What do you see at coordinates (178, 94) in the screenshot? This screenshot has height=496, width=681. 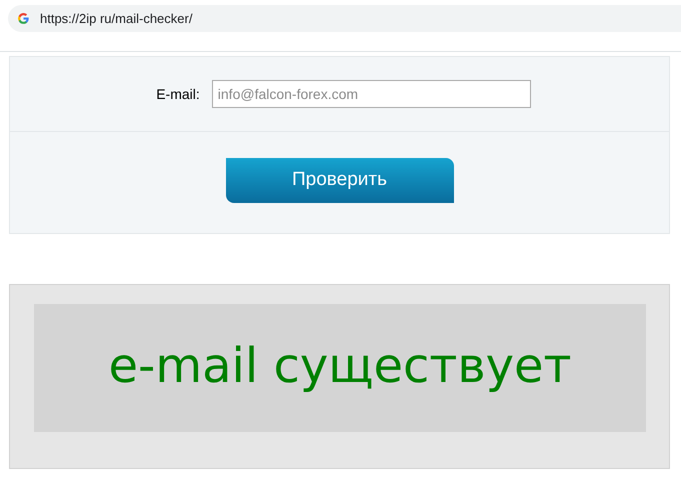 I see `email-label: E-mail:` at bounding box center [178, 94].